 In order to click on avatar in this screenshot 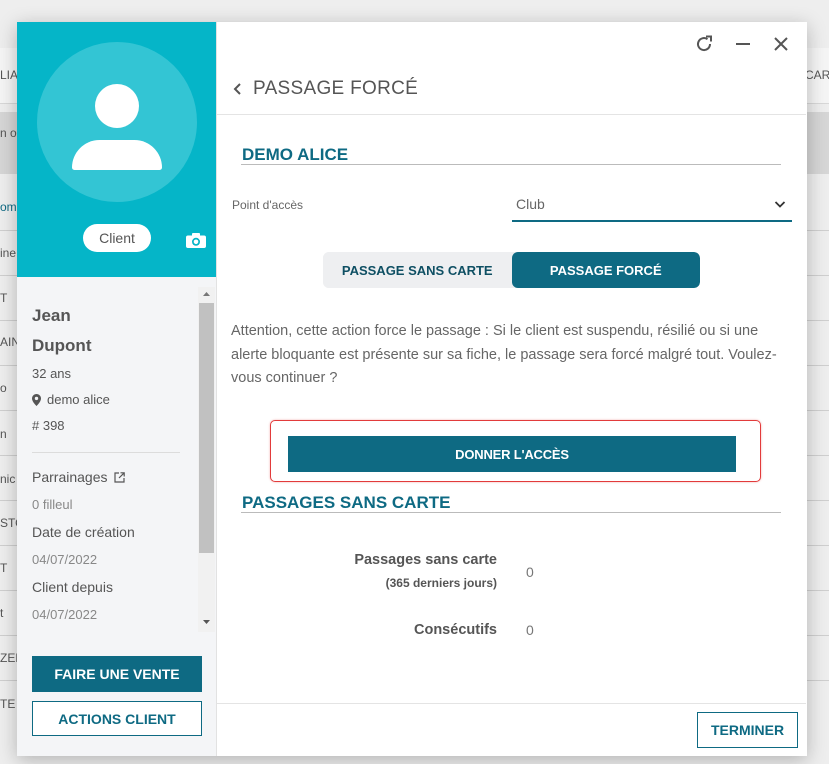, I will do `click(117, 122)`.